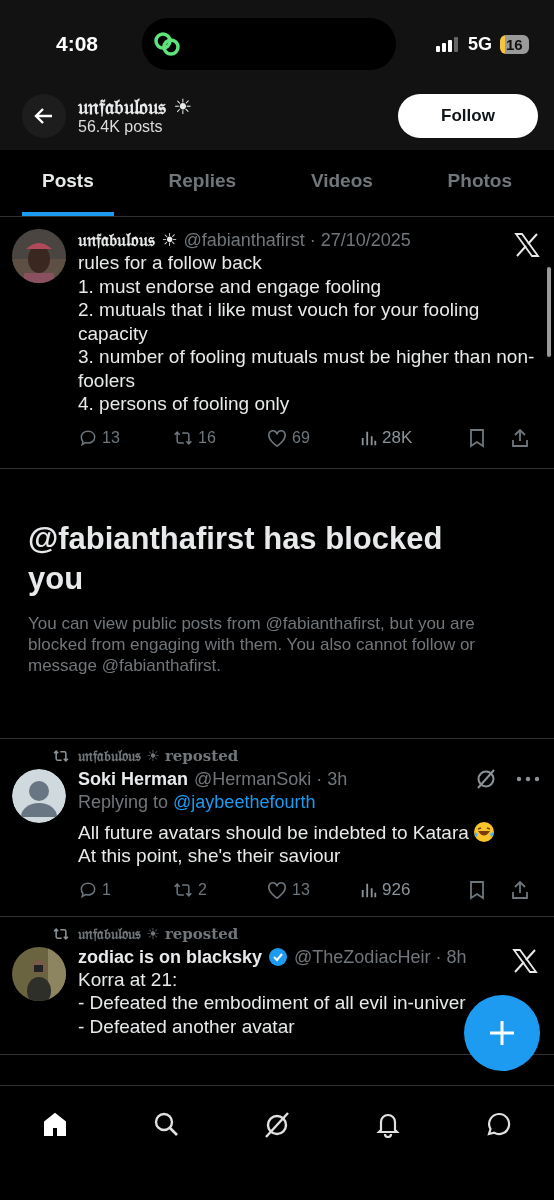  What do you see at coordinates (271, 779) in the screenshot?
I see `author-handle: @HermanSoki · 3h` at bounding box center [271, 779].